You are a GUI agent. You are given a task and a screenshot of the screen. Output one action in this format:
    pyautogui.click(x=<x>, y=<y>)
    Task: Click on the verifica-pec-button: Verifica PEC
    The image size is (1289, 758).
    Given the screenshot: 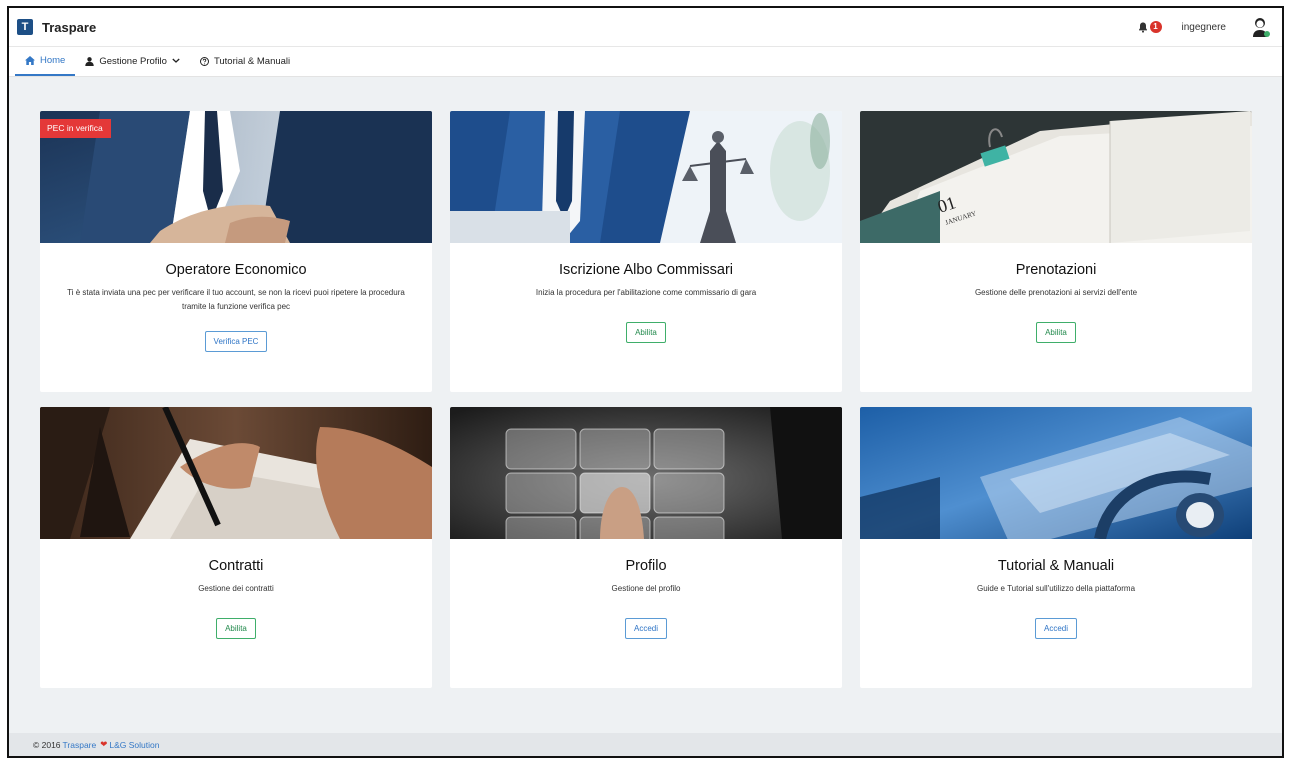 What is the action you would take?
    pyautogui.click(x=236, y=341)
    